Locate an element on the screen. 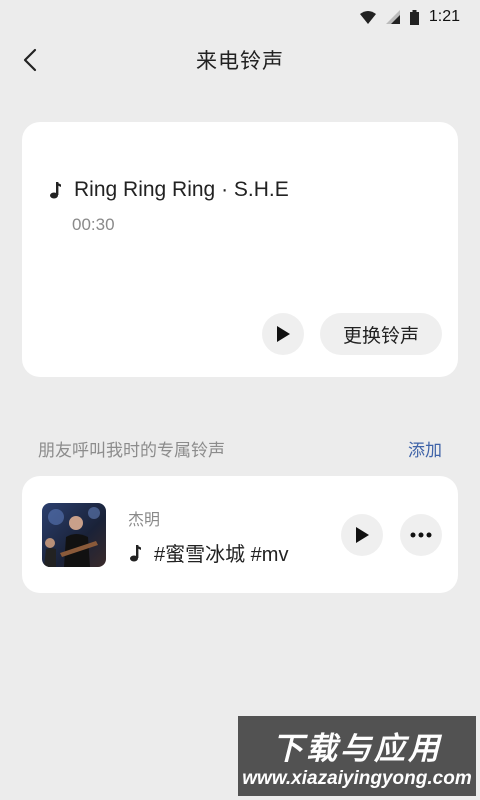 This screenshot has width=480, height=800. chevron-left-icon is located at coordinates (30, 60).